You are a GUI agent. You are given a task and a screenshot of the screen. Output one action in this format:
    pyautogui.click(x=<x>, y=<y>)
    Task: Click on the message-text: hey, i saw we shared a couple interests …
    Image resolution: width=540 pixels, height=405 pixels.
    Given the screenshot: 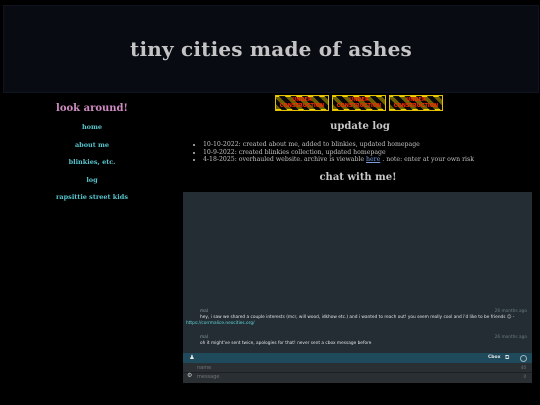 What is the action you would take?
    pyautogui.click(x=357, y=317)
    